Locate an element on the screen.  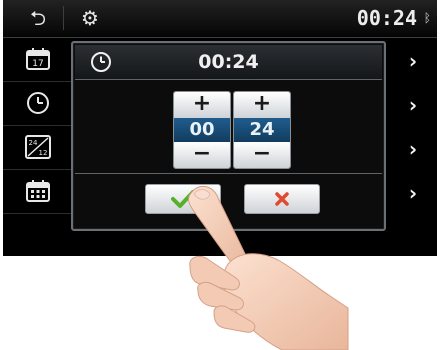
minutes-spinner: + 24 − is located at coordinates (262, 130).